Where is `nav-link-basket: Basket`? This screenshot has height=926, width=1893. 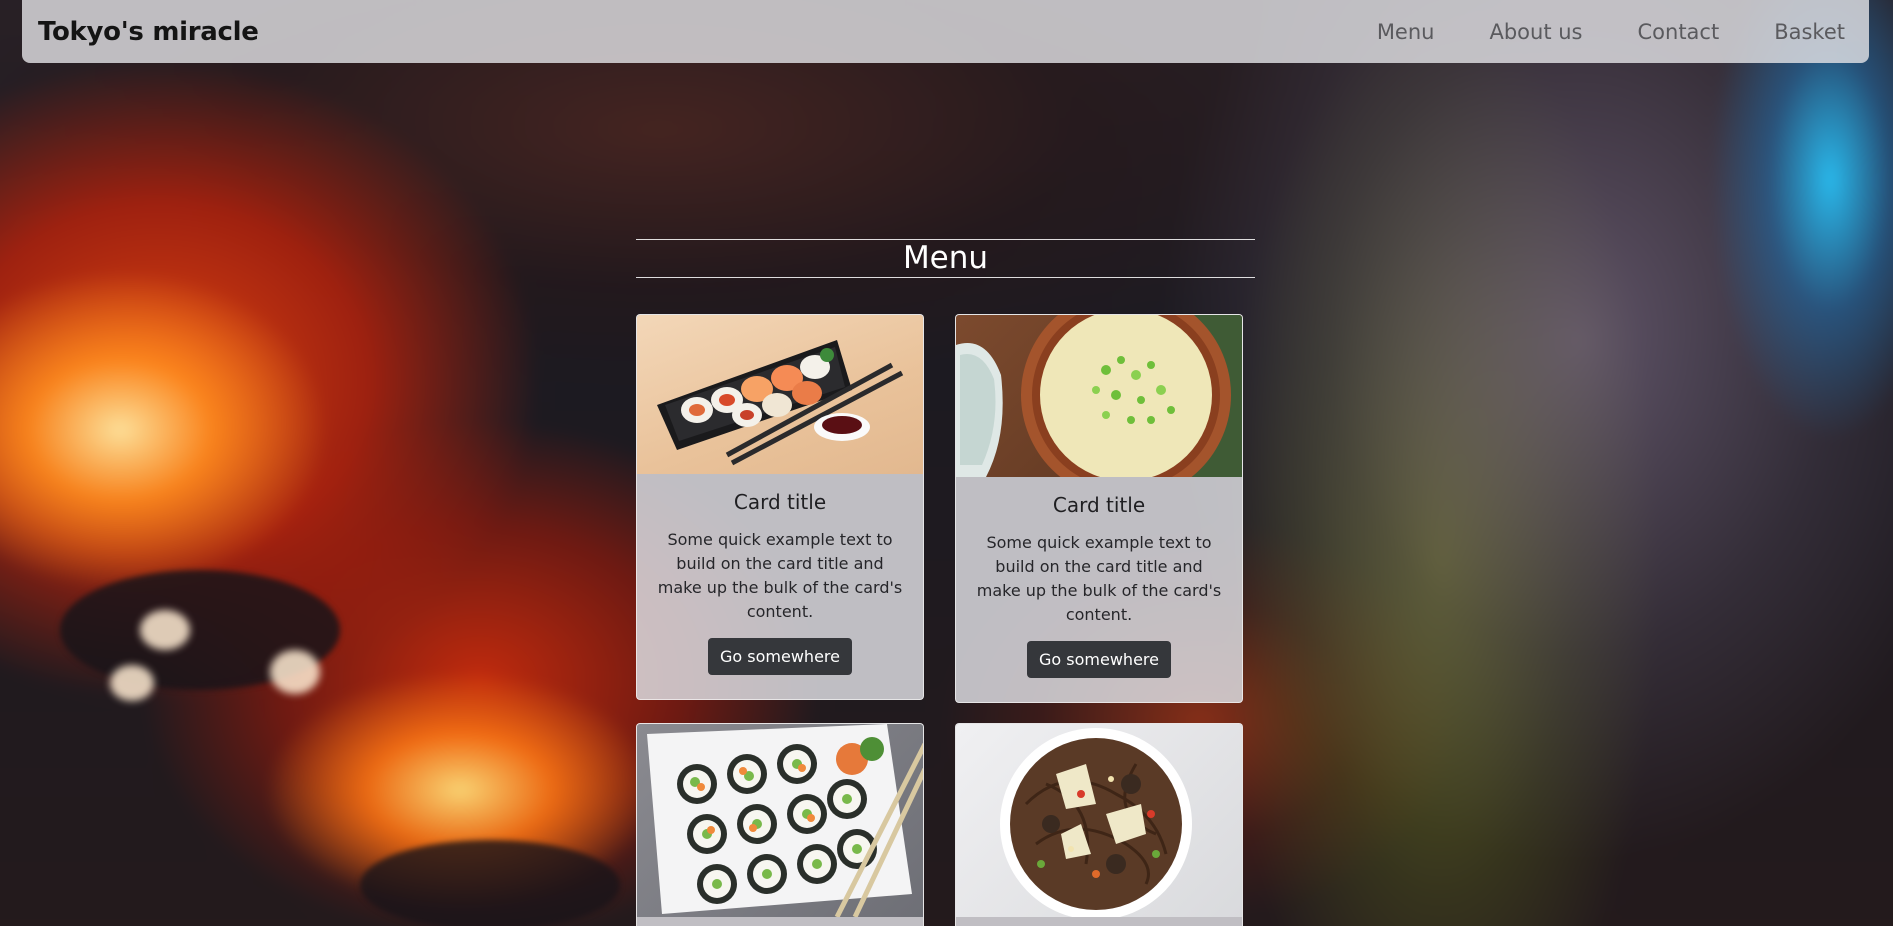 nav-link-basket: Basket is located at coordinates (1809, 32).